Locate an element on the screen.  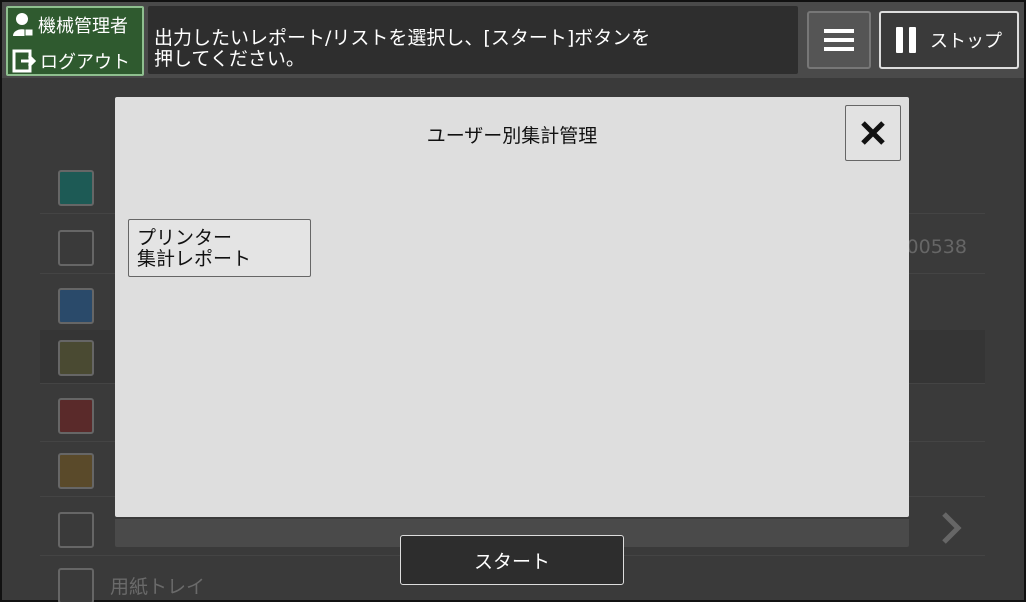
start-button: スタート is located at coordinates (512, 560).